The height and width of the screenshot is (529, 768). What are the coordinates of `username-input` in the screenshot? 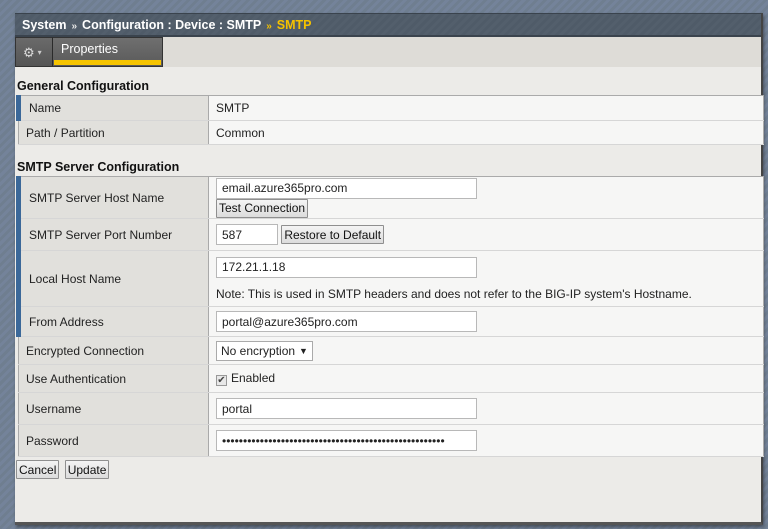 It's located at (346, 408).